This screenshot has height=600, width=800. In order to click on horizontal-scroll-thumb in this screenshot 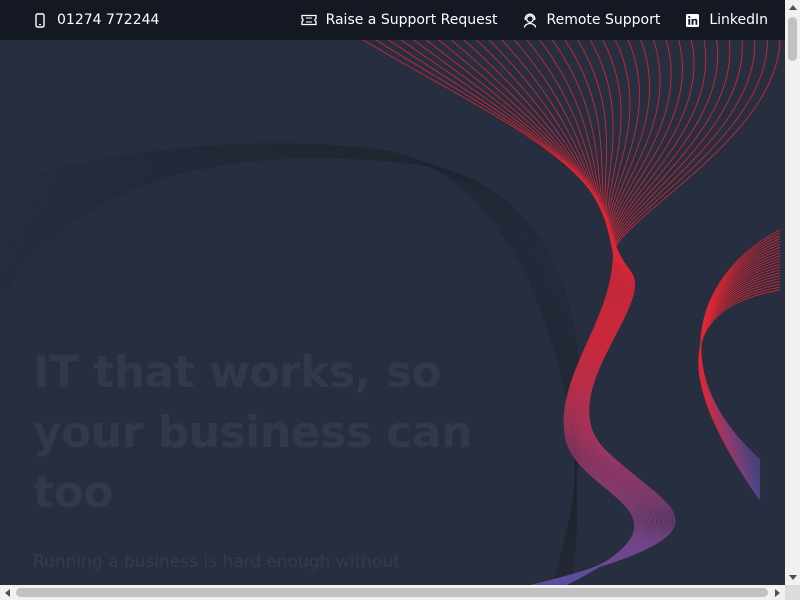, I will do `click(392, 592)`.